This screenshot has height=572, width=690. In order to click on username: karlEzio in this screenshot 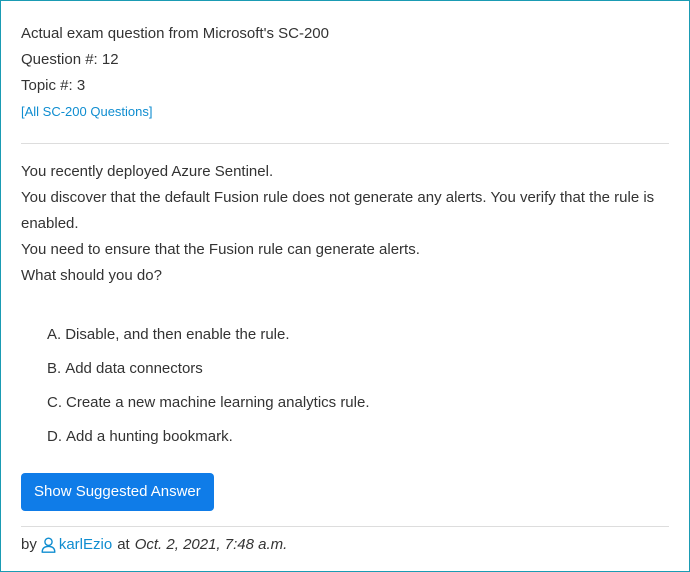, I will do `click(85, 544)`.